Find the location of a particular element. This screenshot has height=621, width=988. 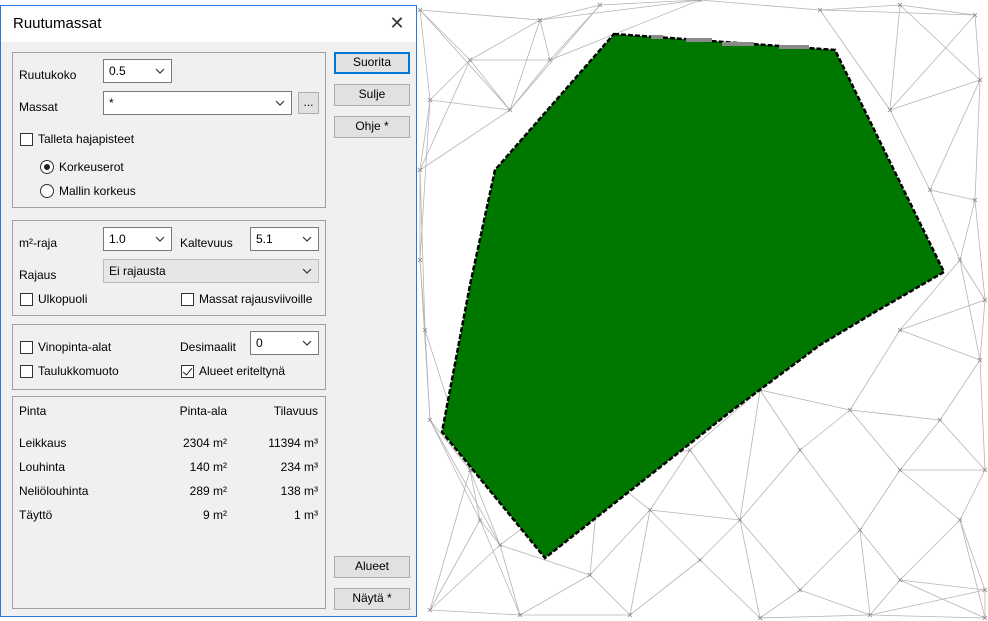

desimaalit-label: Desimaalit is located at coordinates (208, 347).